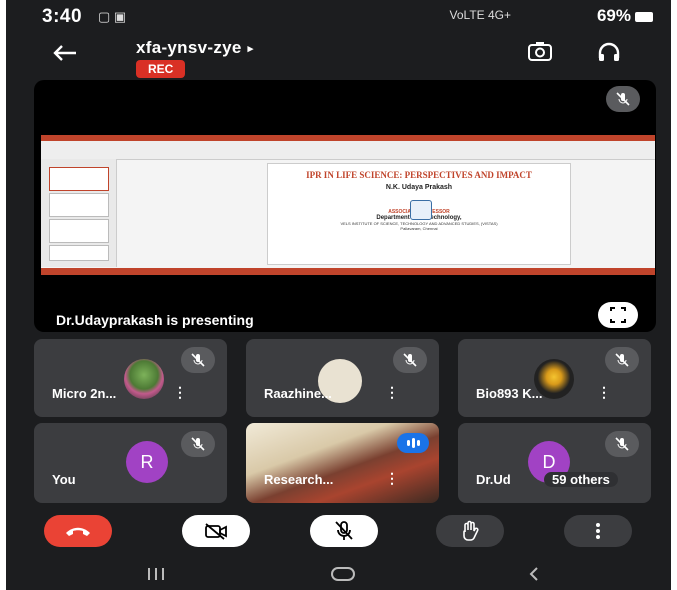 Image resolution: width=677 pixels, height=590 pixels. I want to click on speaking-indicator, so click(413, 443).